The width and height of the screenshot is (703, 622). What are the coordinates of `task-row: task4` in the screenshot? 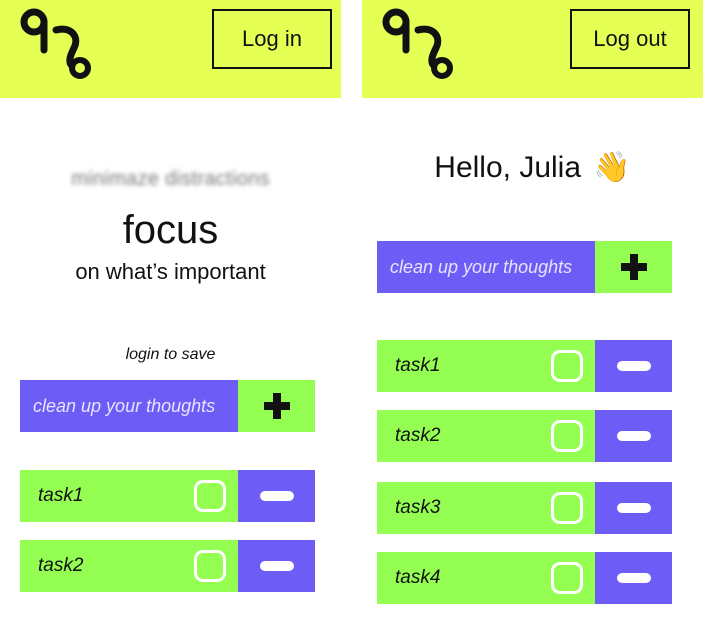 It's located at (524, 578).